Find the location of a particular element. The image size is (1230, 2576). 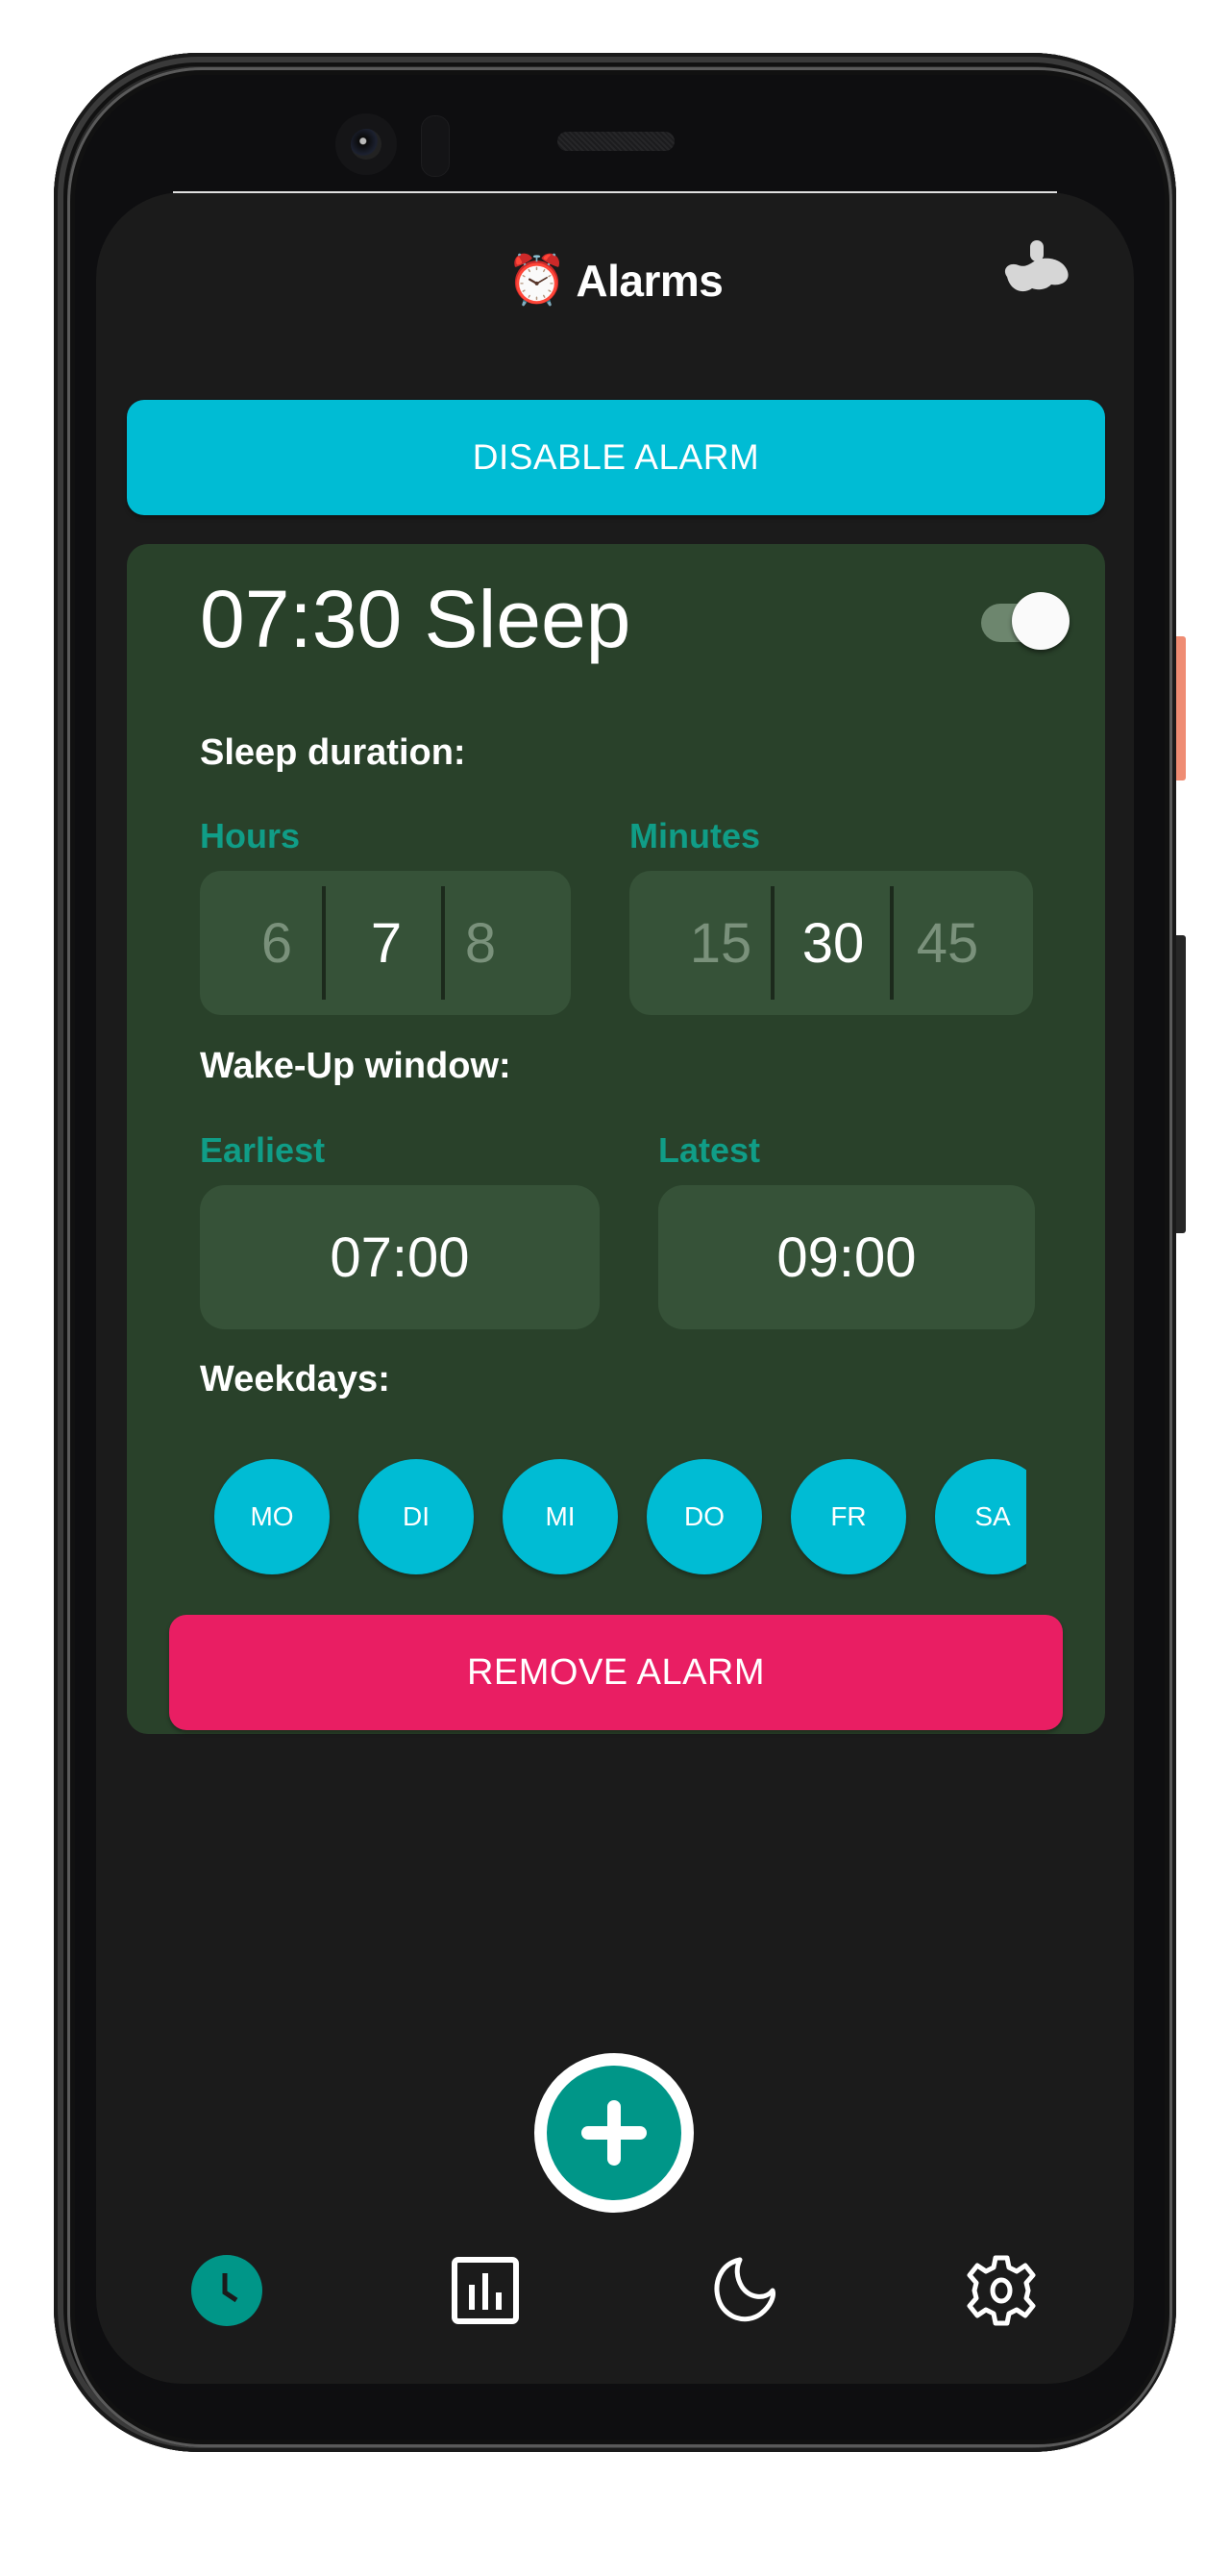

weekday-toggle-sa: SA is located at coordinates (981, 1516).